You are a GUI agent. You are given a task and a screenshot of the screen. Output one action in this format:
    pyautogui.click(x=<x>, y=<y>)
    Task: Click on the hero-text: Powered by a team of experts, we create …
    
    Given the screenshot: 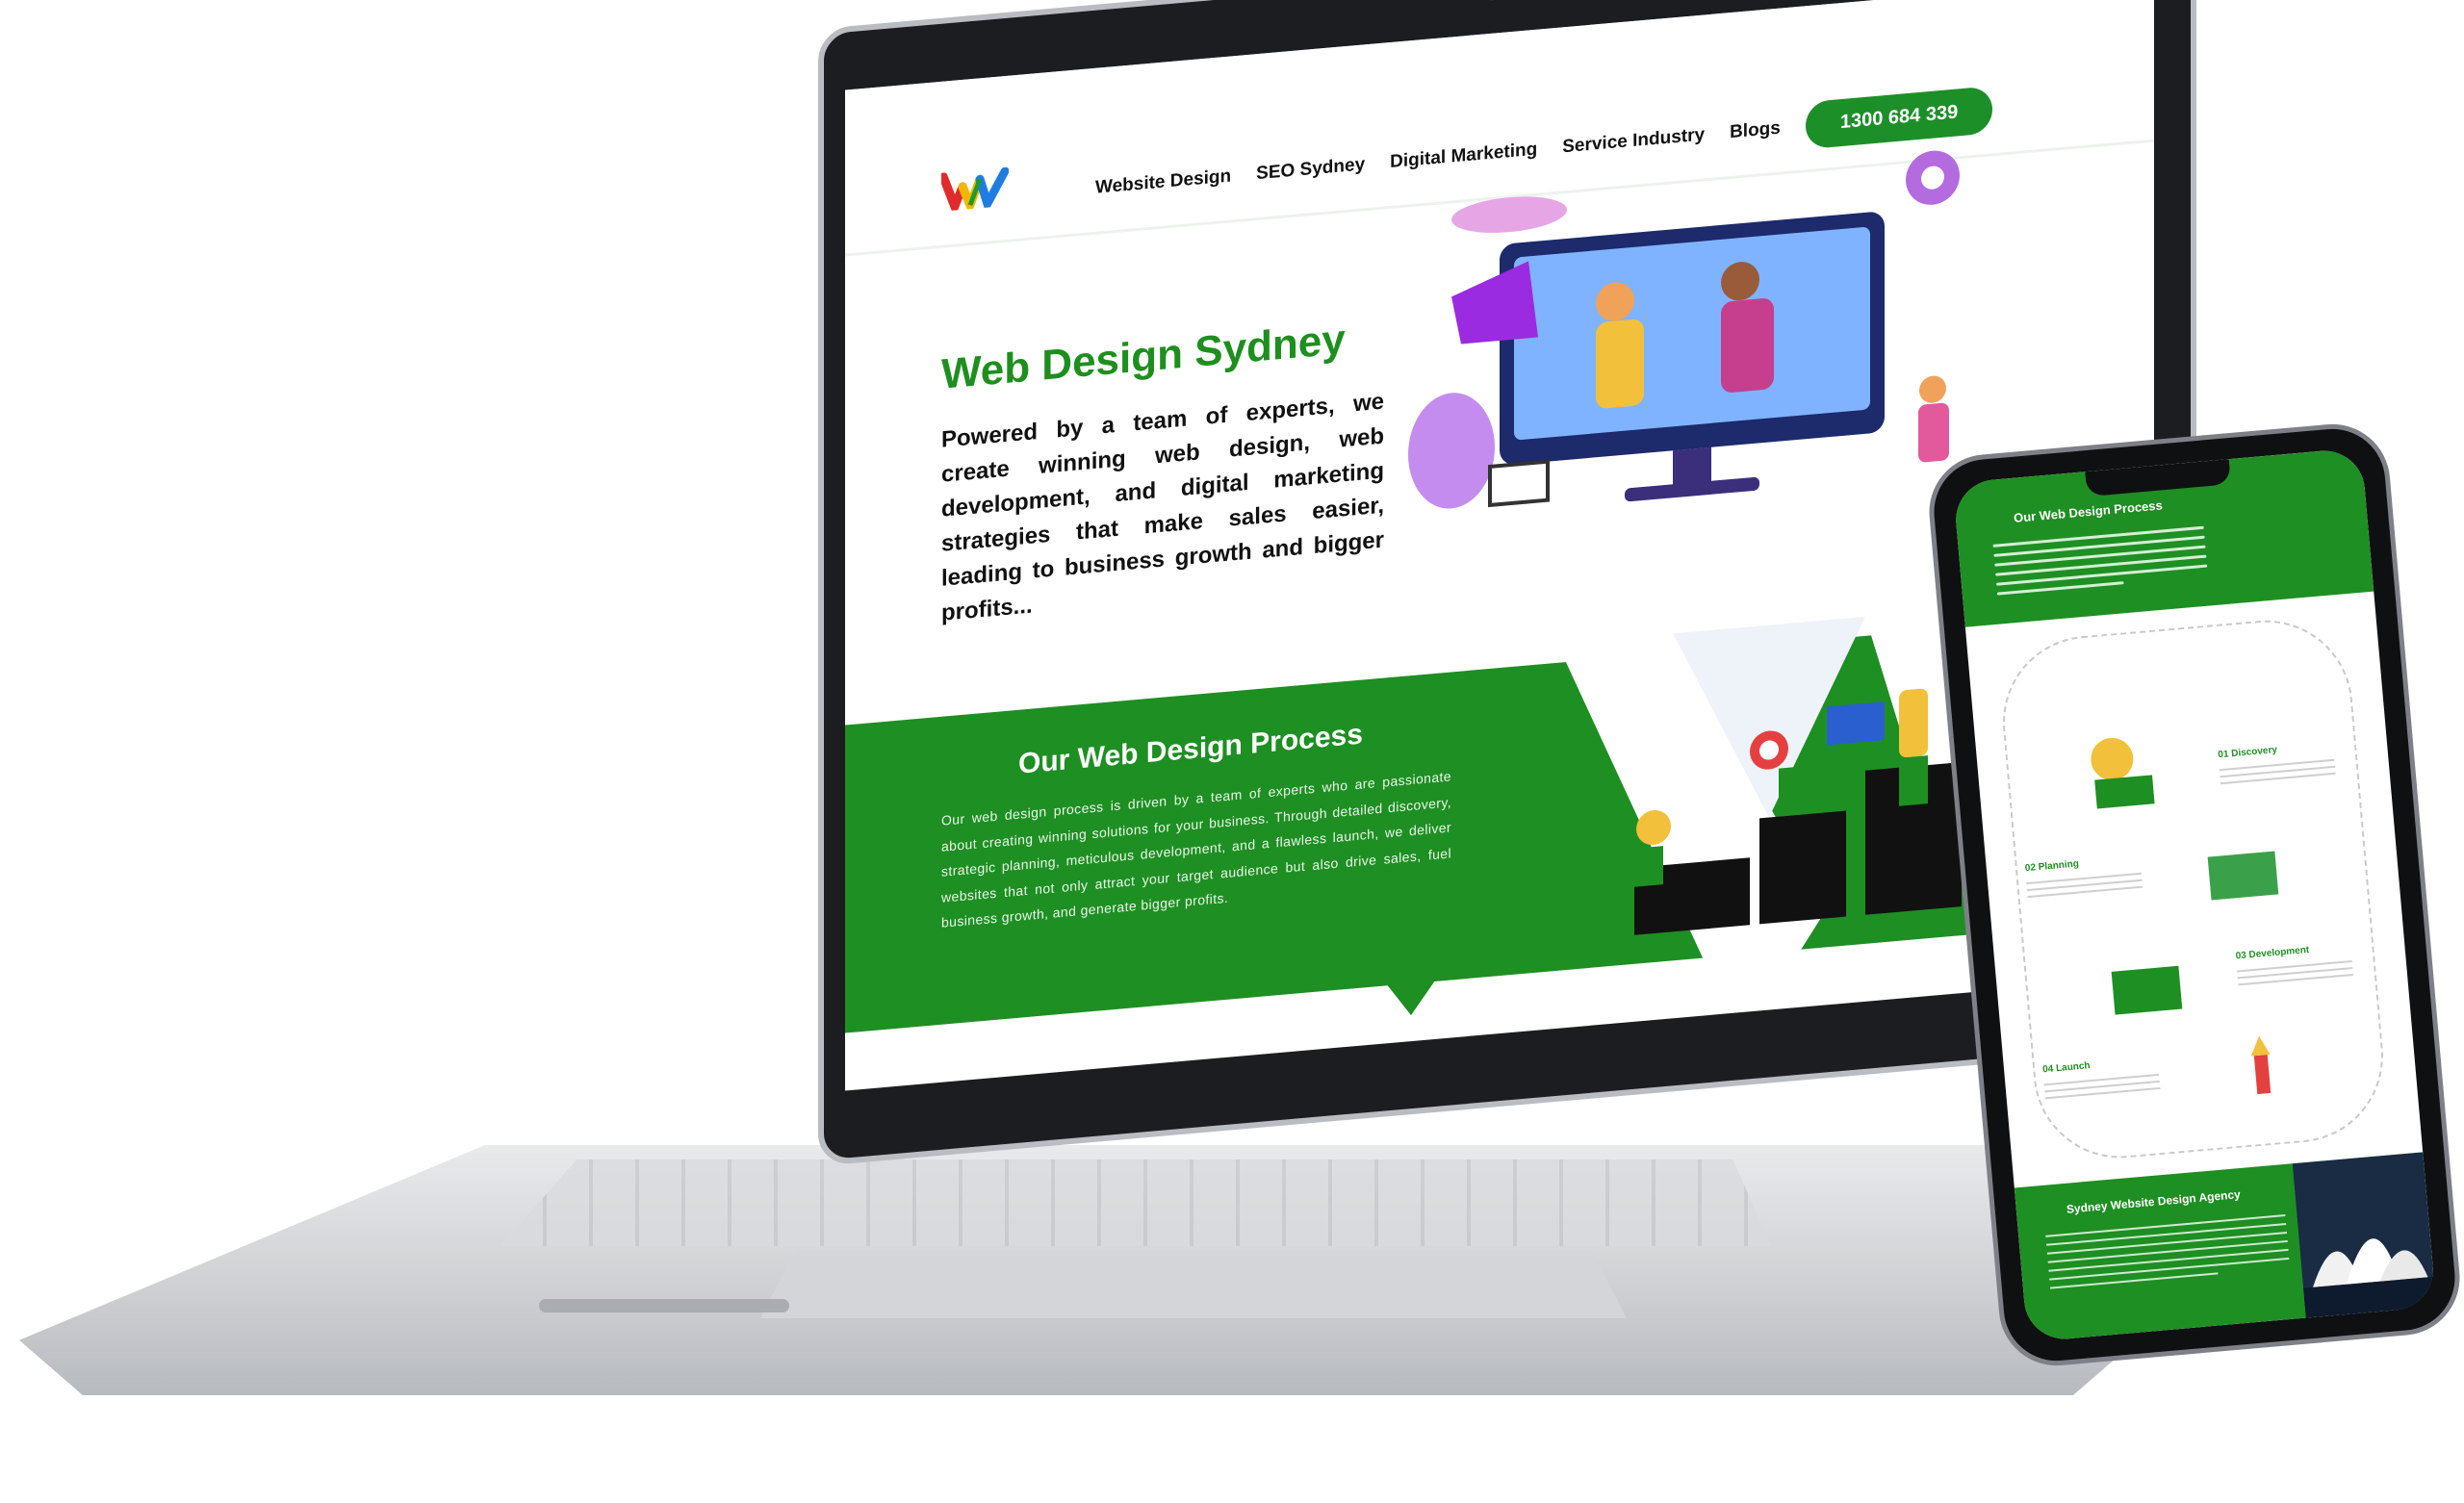 What is the action you would take?
    pyautogui.click(x=1162, y=507)
    